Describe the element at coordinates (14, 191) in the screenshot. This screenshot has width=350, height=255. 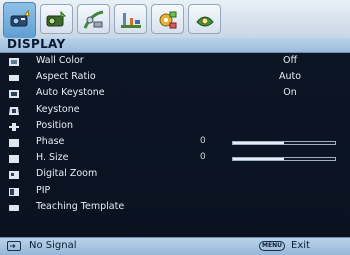
I see `pip-icon` at that location.